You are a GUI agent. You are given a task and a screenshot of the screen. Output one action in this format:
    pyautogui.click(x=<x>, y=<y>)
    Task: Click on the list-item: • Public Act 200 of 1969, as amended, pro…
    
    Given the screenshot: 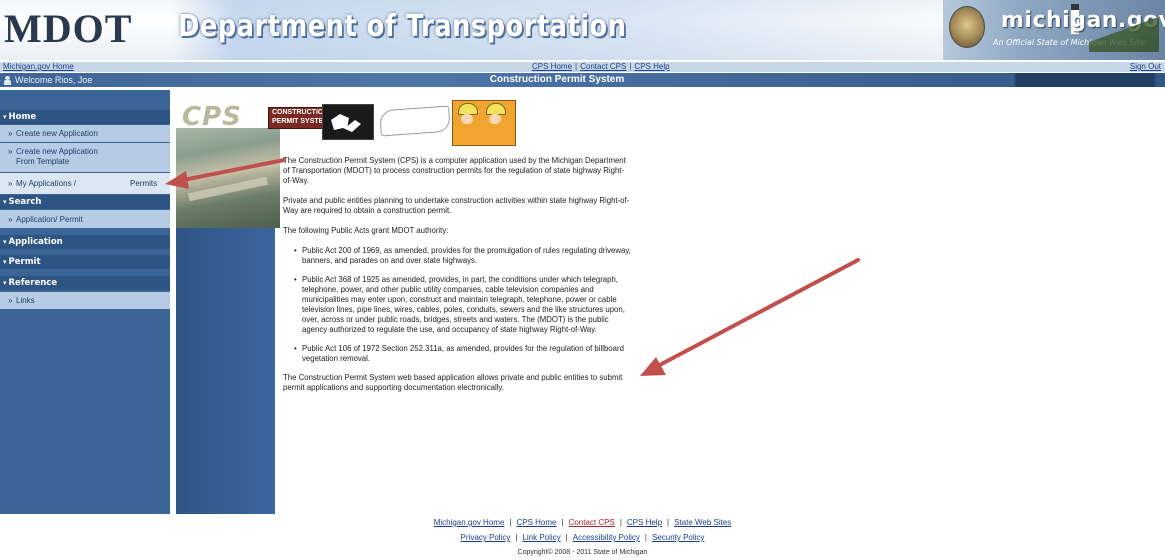 What is the action you would take?
    pyautogui.click(x=461, y=256)
    